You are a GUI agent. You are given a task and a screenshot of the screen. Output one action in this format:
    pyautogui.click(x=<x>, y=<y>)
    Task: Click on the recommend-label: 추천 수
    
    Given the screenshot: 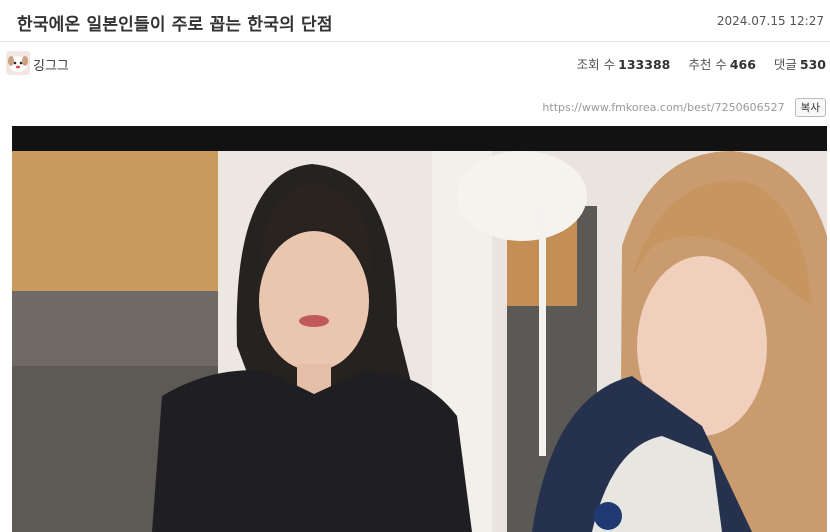 What is the action you would take?
    pyautogui.click(x=707, y=64)
    